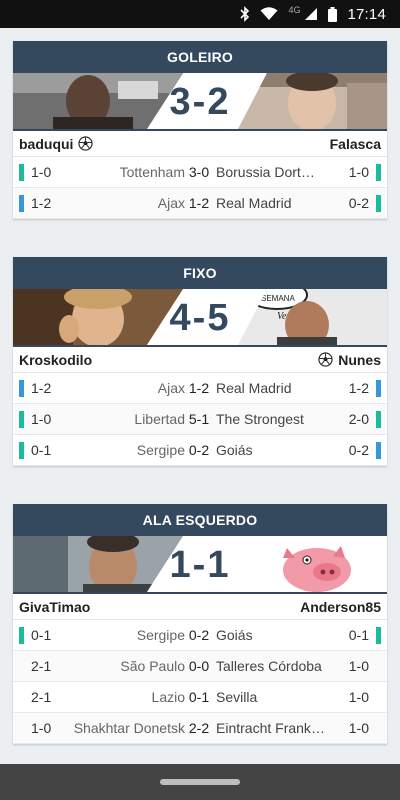  What do you see at coordinates (359, 359) in the screenshot?
I see `right-player-name: Nunes` at bounding box center [359, 359].